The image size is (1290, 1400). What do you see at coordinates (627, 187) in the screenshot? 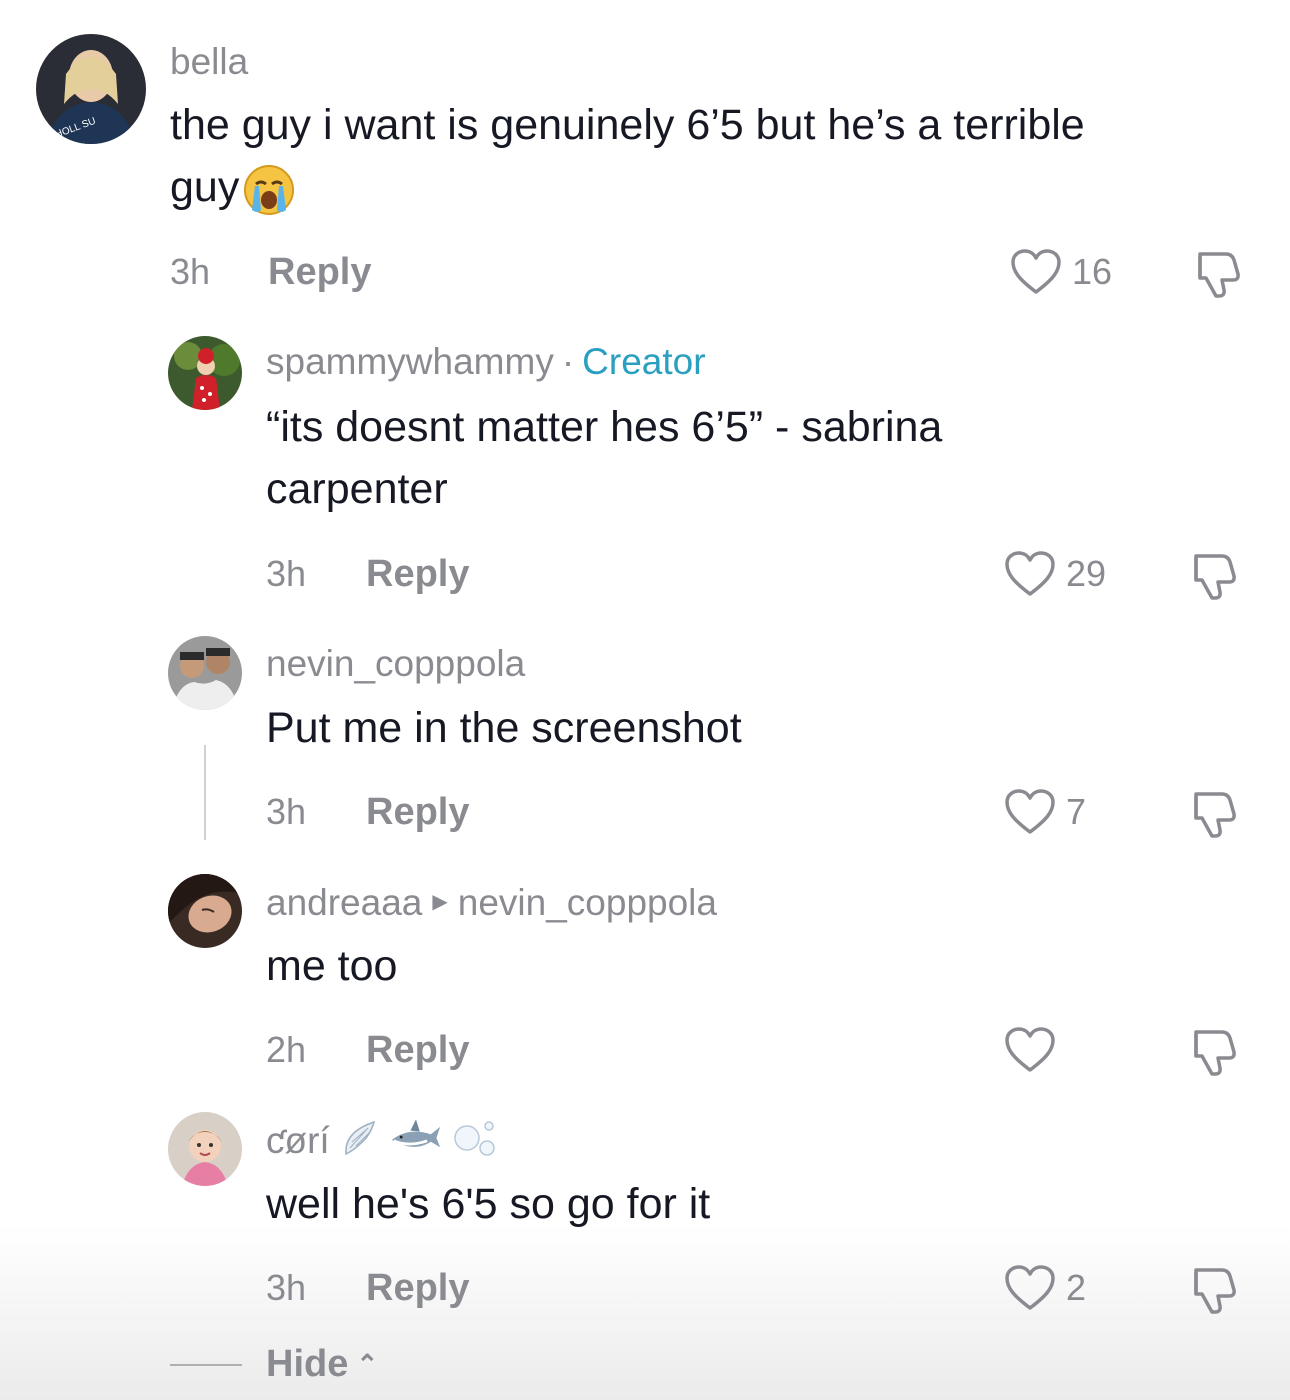
I see `comment-text-line: guy` at bounding box center [627, 187].